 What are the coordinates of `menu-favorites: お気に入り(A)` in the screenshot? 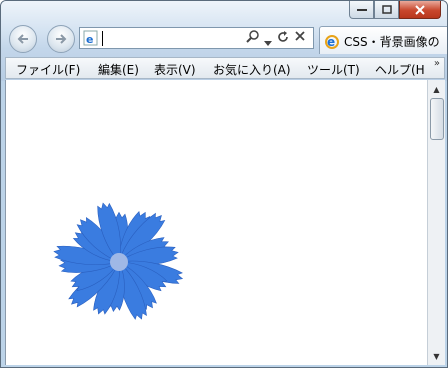 It's located at (252, 69).